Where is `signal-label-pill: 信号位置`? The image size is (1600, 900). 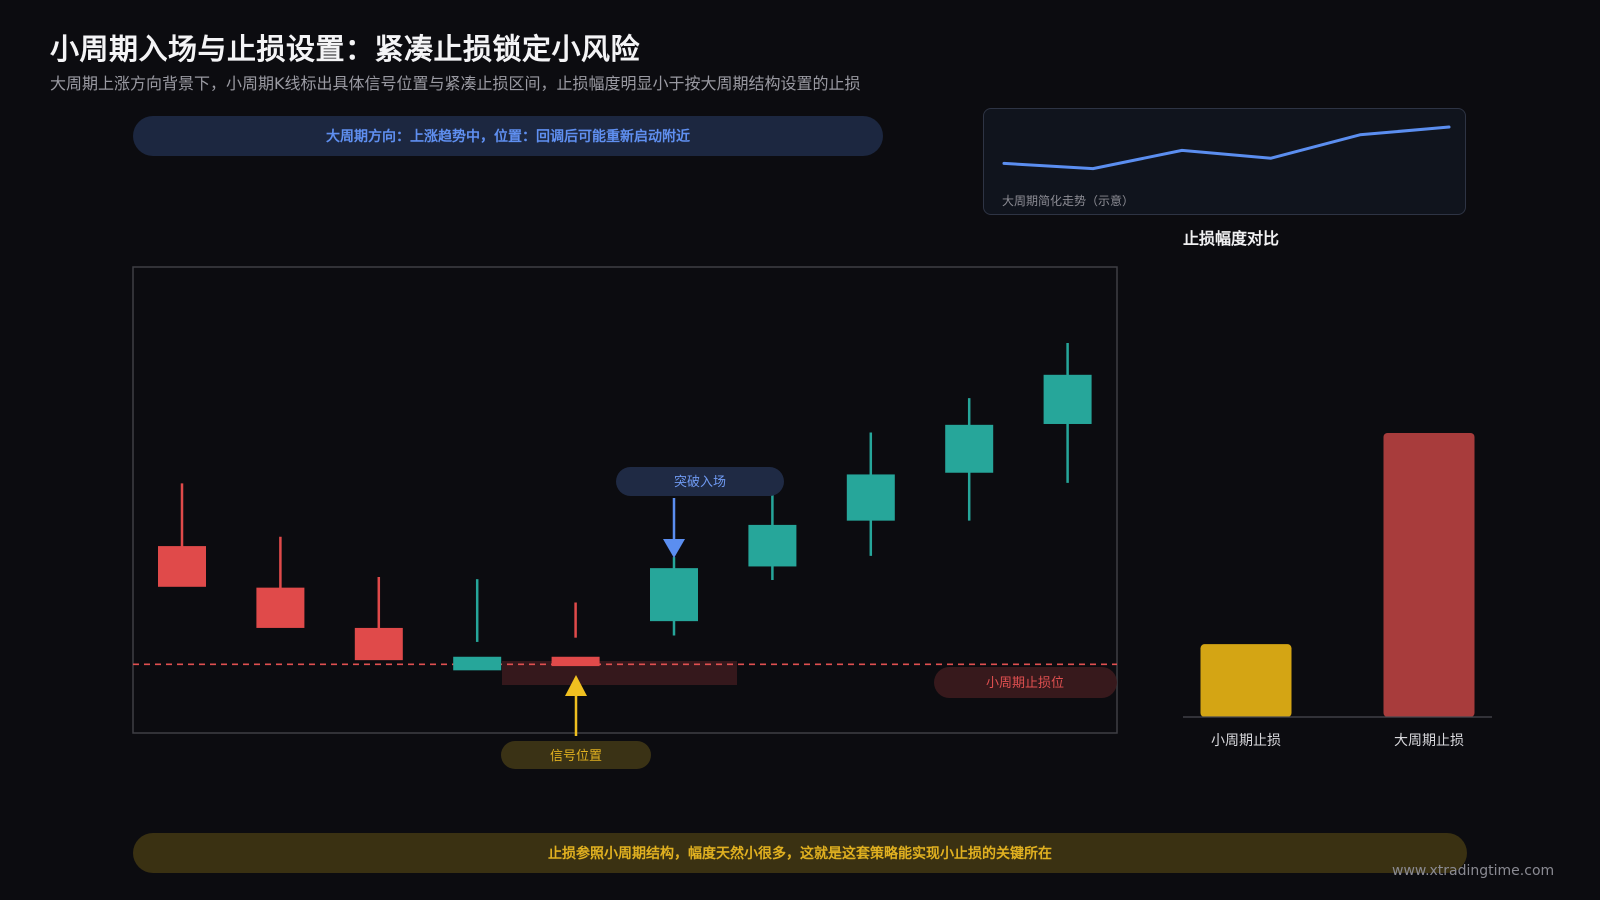 signal-label-pill: 信号位置 is located at coordinates (576, 755).